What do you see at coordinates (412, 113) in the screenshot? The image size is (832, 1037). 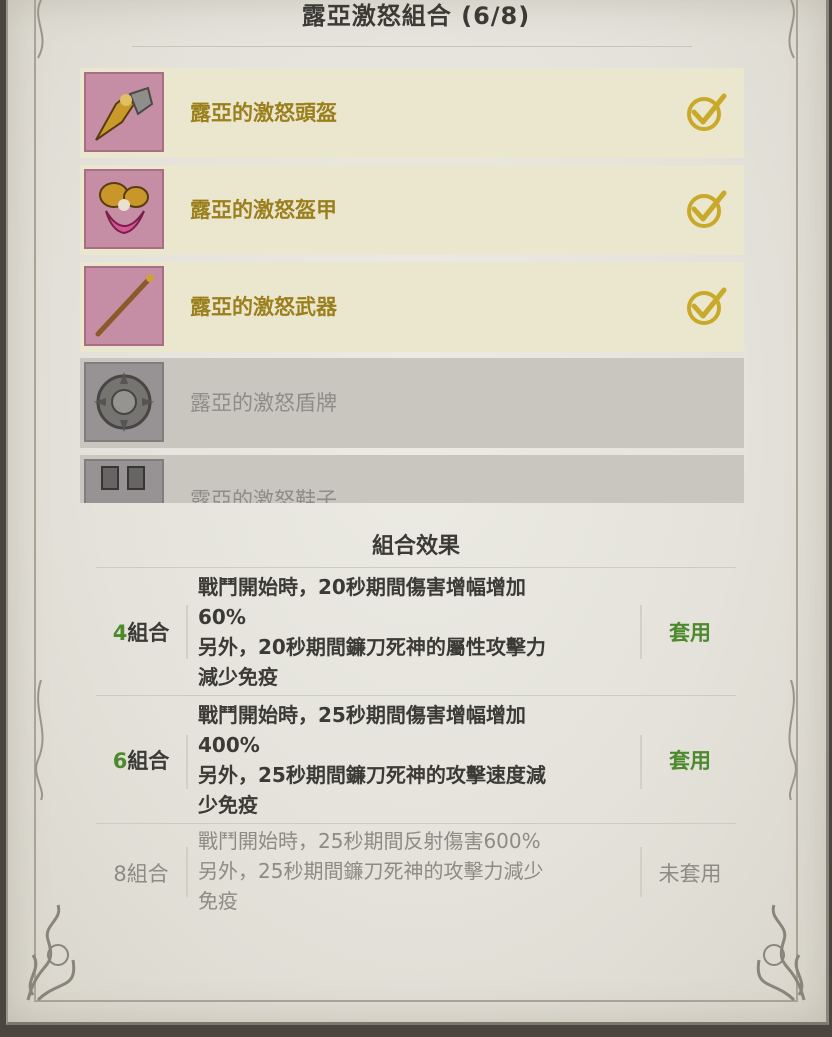 I see `set-item-helmet: 露亞的激怒頭盔` at bounding box center [412, 113].